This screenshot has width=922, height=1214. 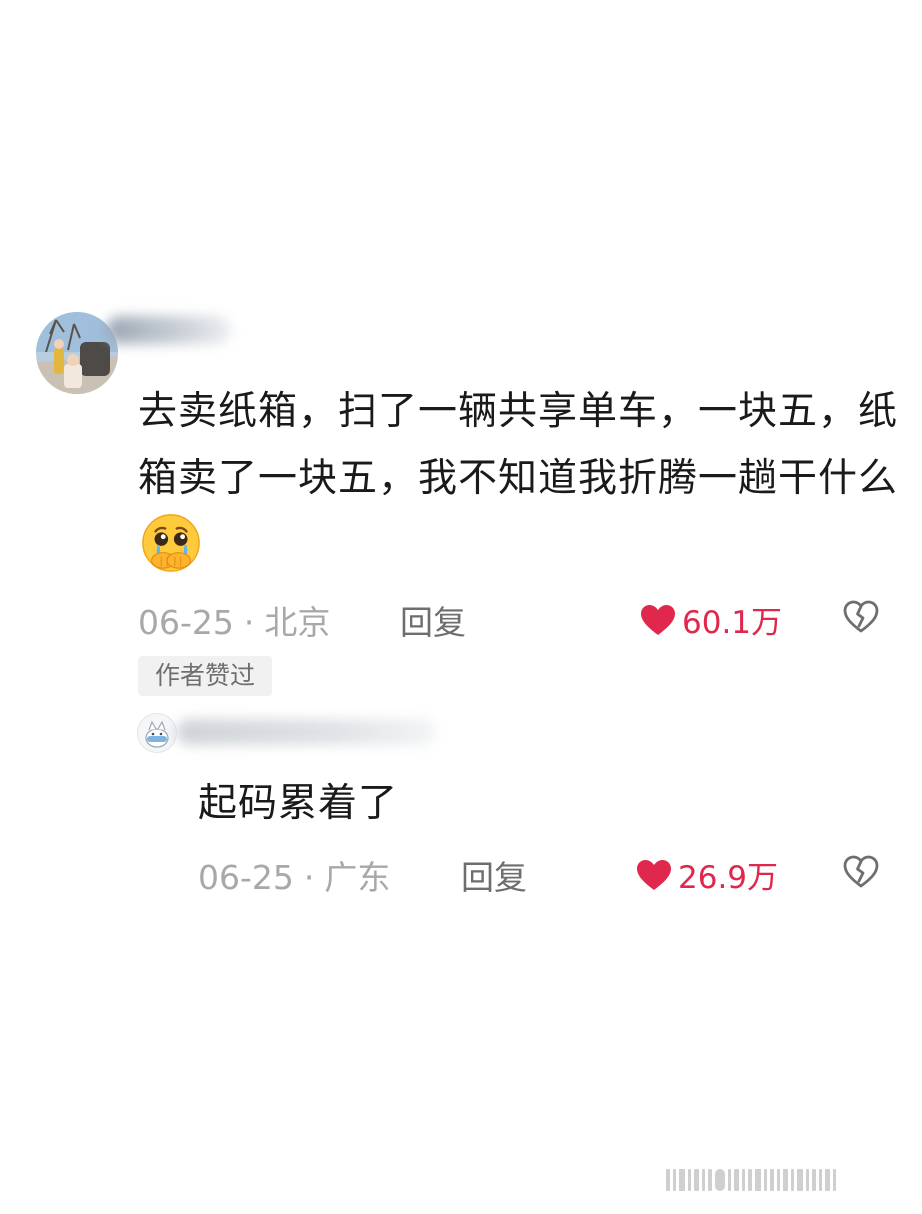 I want to click on author-liked-badge: 作者赞过, so click(x=205, y=676).